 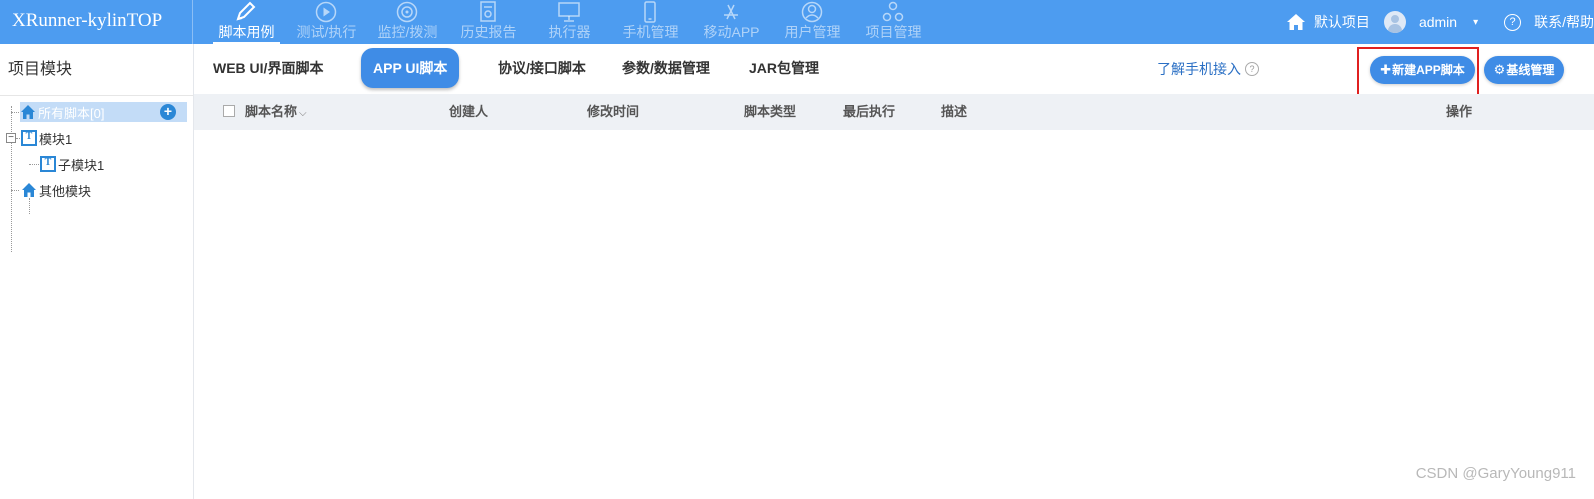 What do you see at coordinates (1513, 22) in the screenshot?
I see `help-icon: ?` at bounding box center [1513, 22].